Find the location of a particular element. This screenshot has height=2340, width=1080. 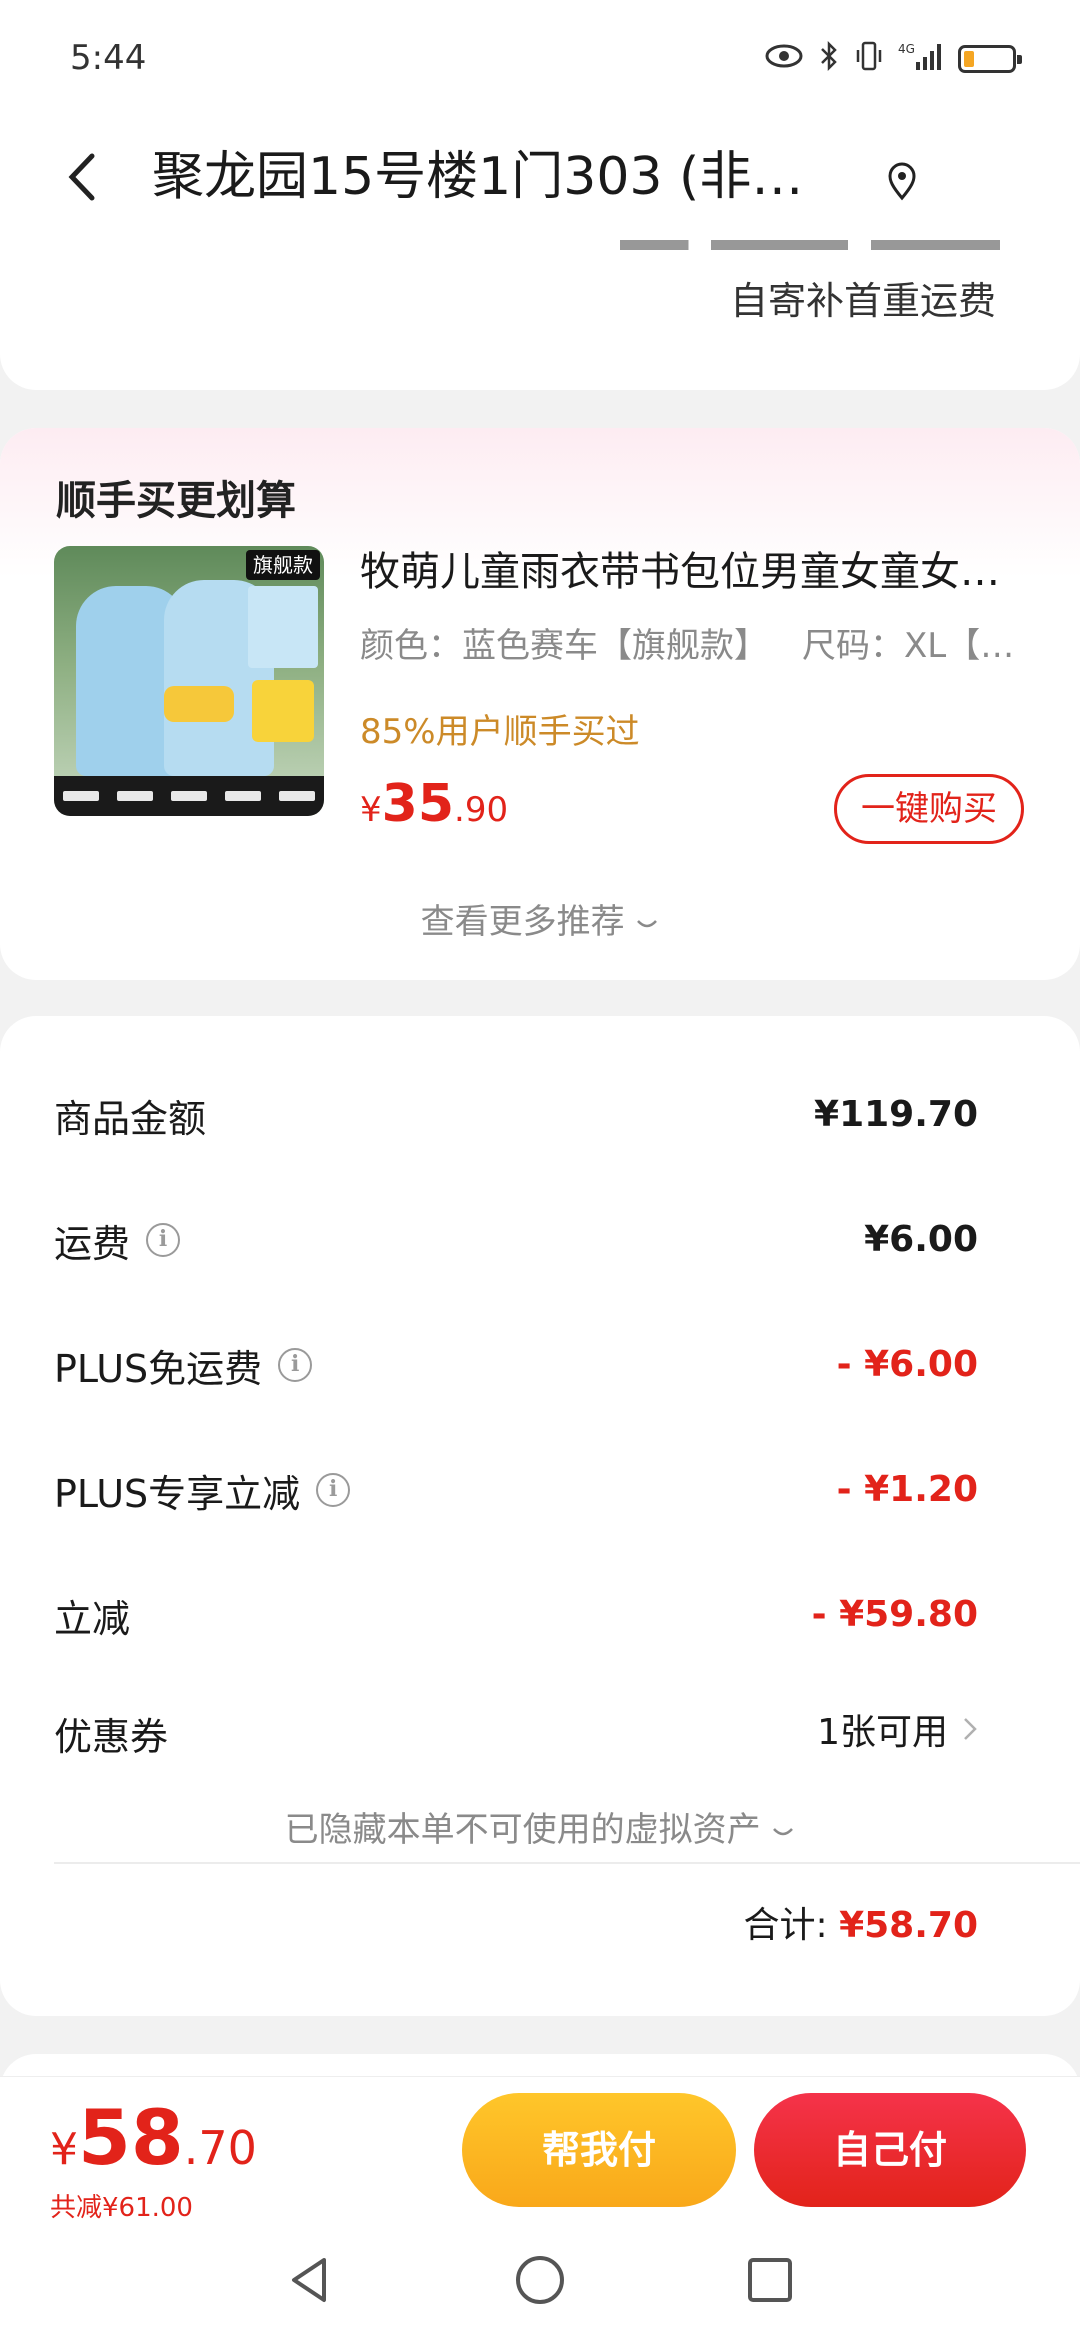

row-coupon: 优惠券 1张可用 is located at coordinates (516, 1733).